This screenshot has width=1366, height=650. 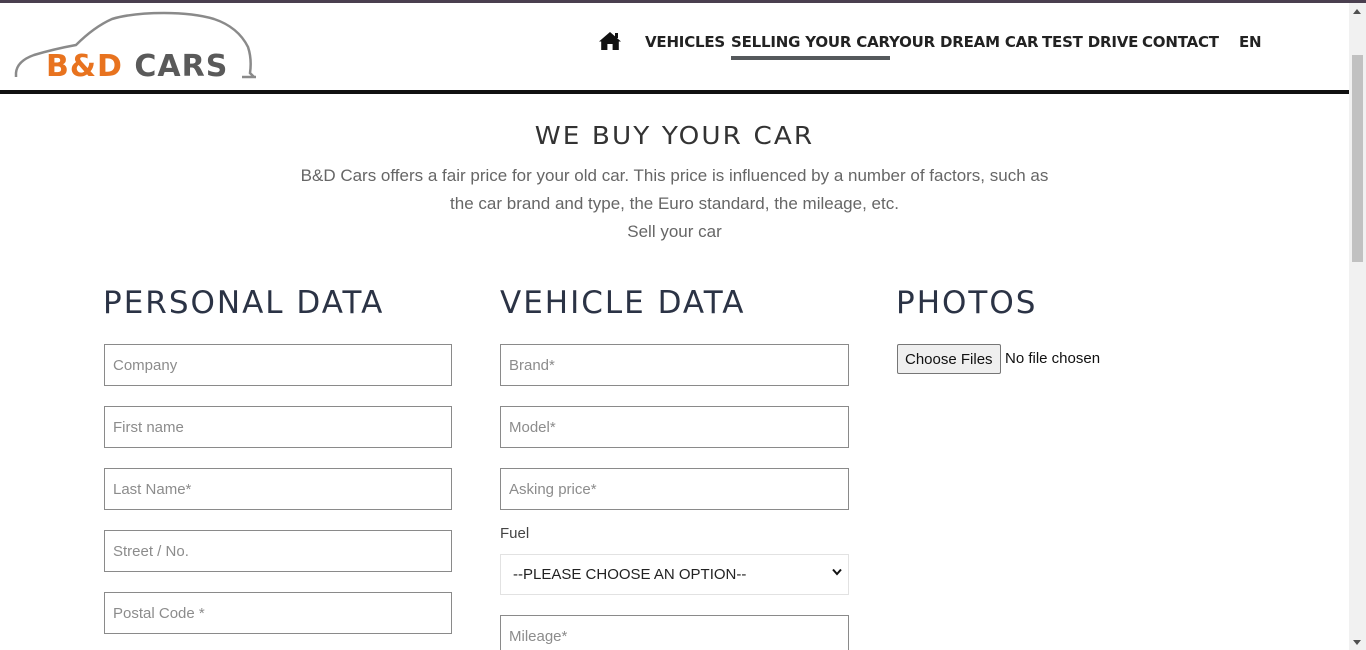 What do you see at coordinates (1357, 326) in the screenshot?
I see `page-scrollbar` at bounding box center [1357, 326].